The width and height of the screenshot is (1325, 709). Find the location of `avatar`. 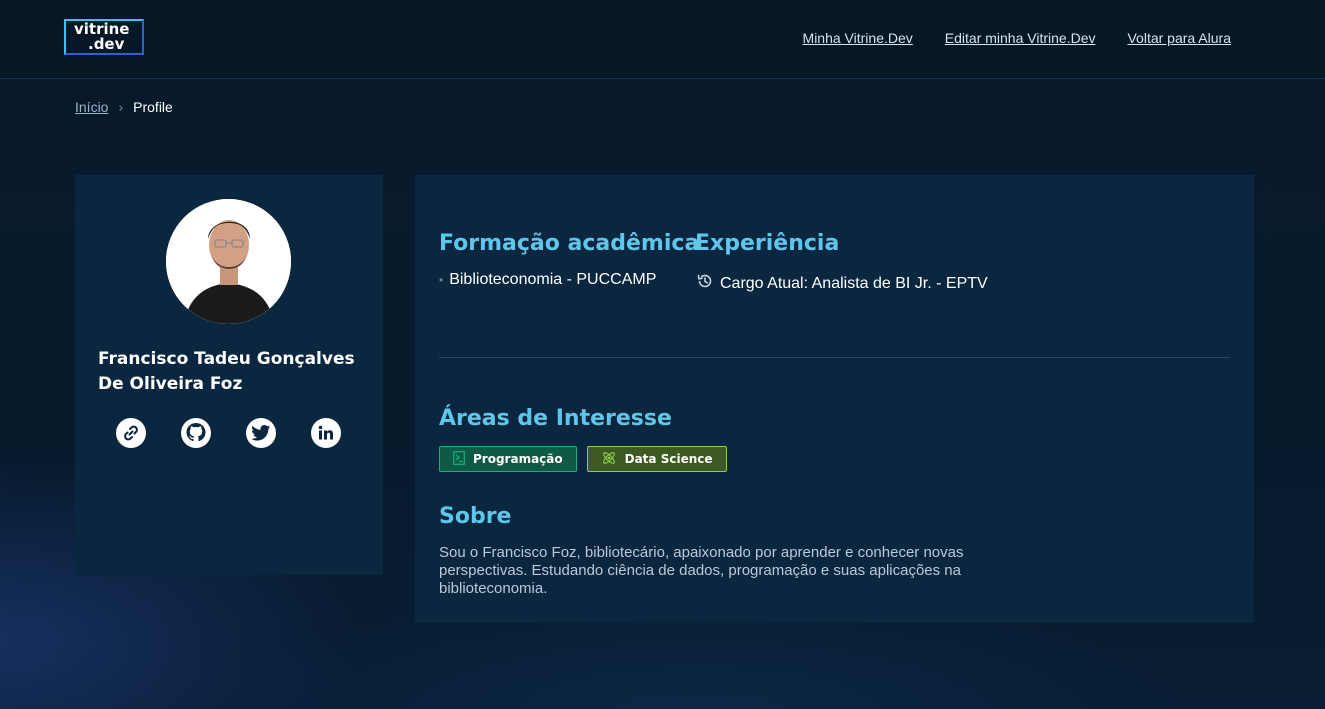

avatar is located at coordinates (228, 261).